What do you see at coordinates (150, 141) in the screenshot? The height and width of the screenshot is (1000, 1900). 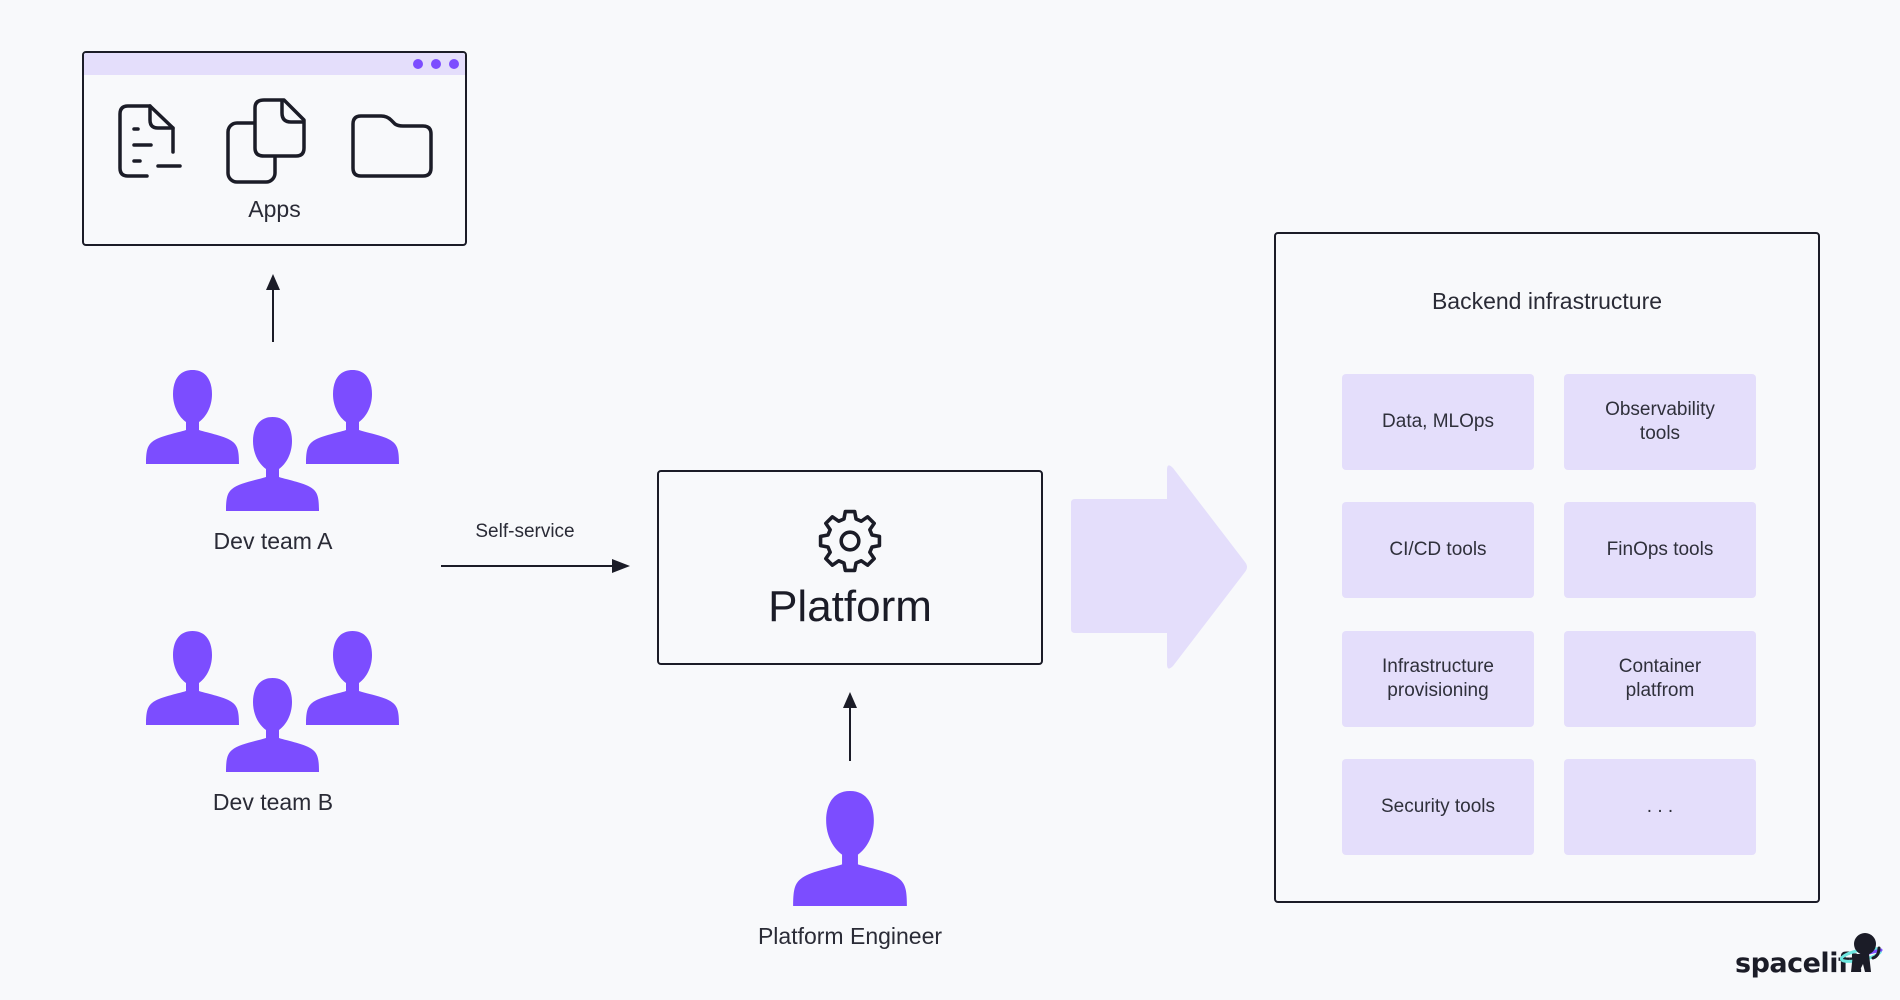 I see `document-icon` at bounding box center [150, 141].